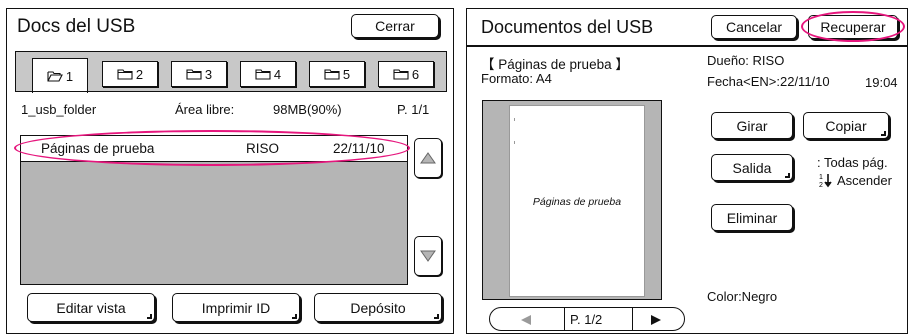 The image size is (912, 336). I want to click on free-area-label: Área libre:, so click(205, 109).